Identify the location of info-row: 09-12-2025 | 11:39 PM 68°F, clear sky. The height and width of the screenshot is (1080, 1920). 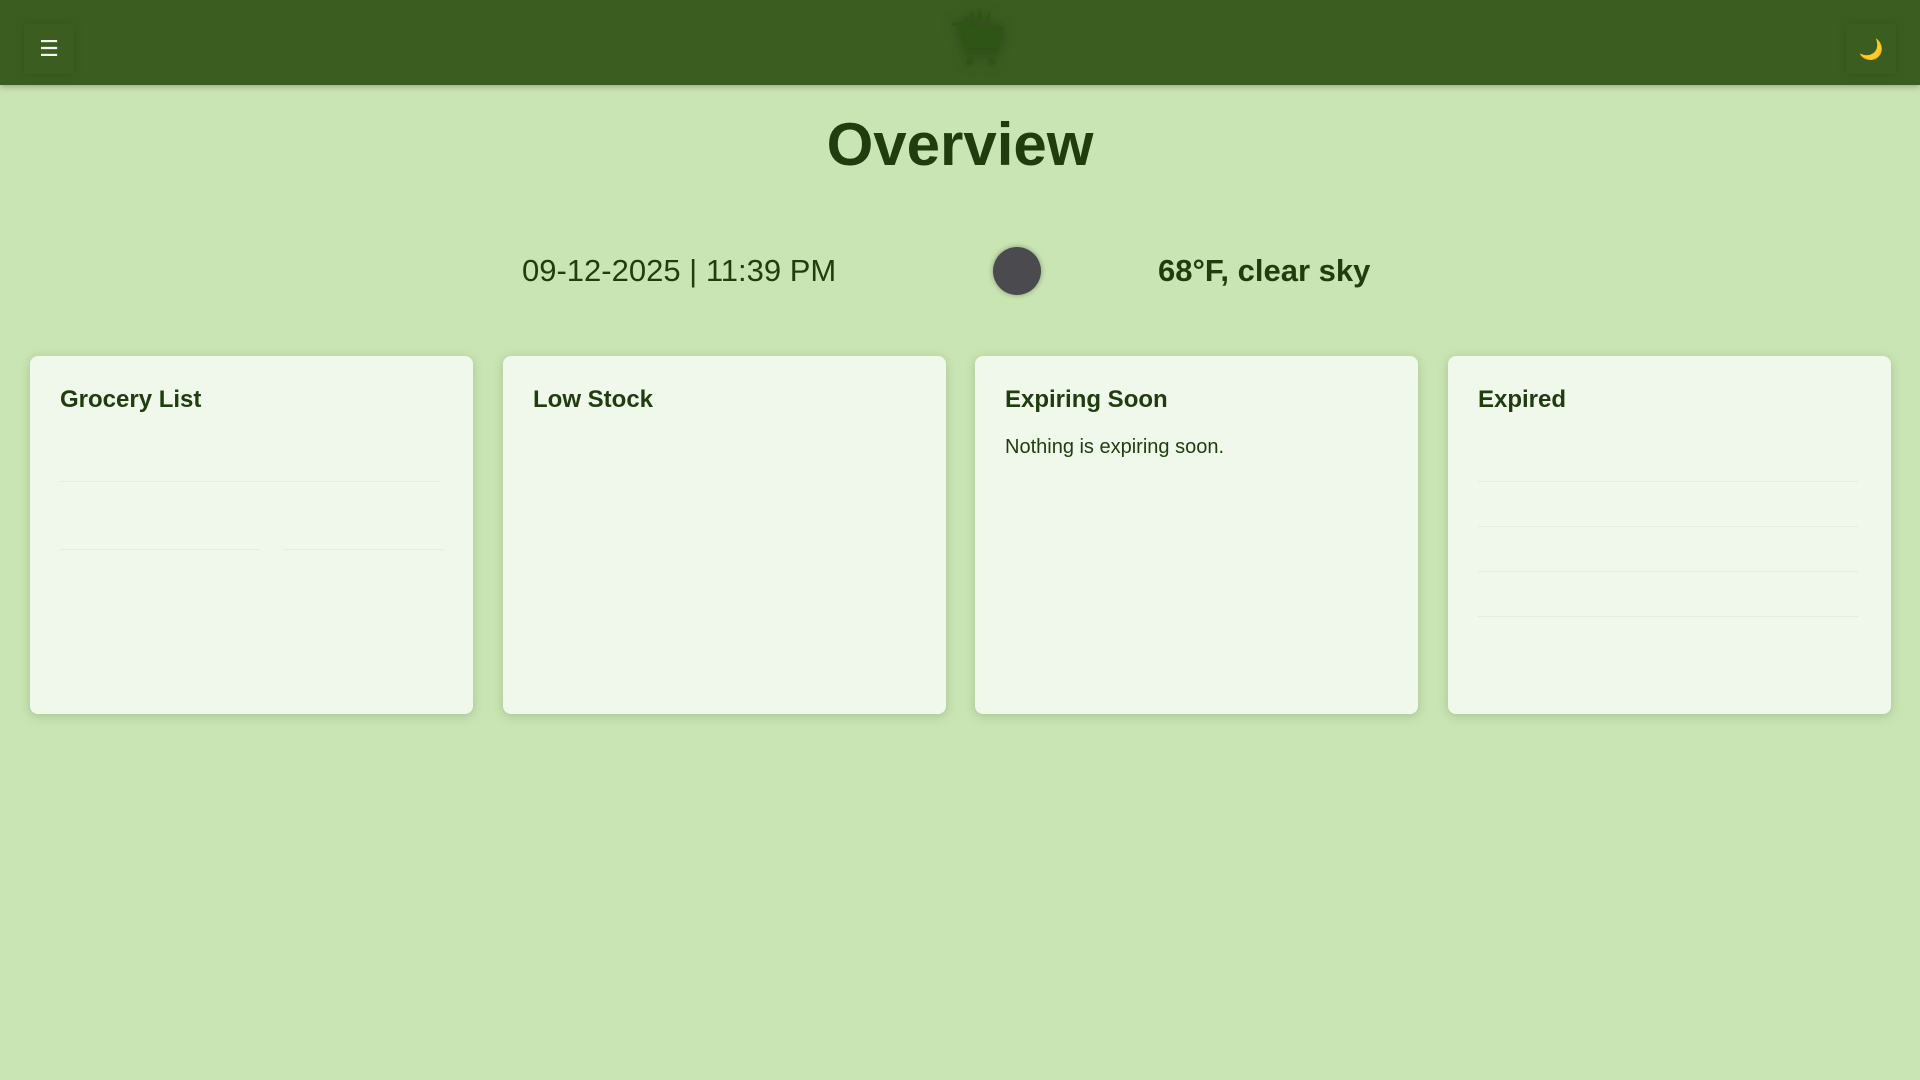
(960, 271).